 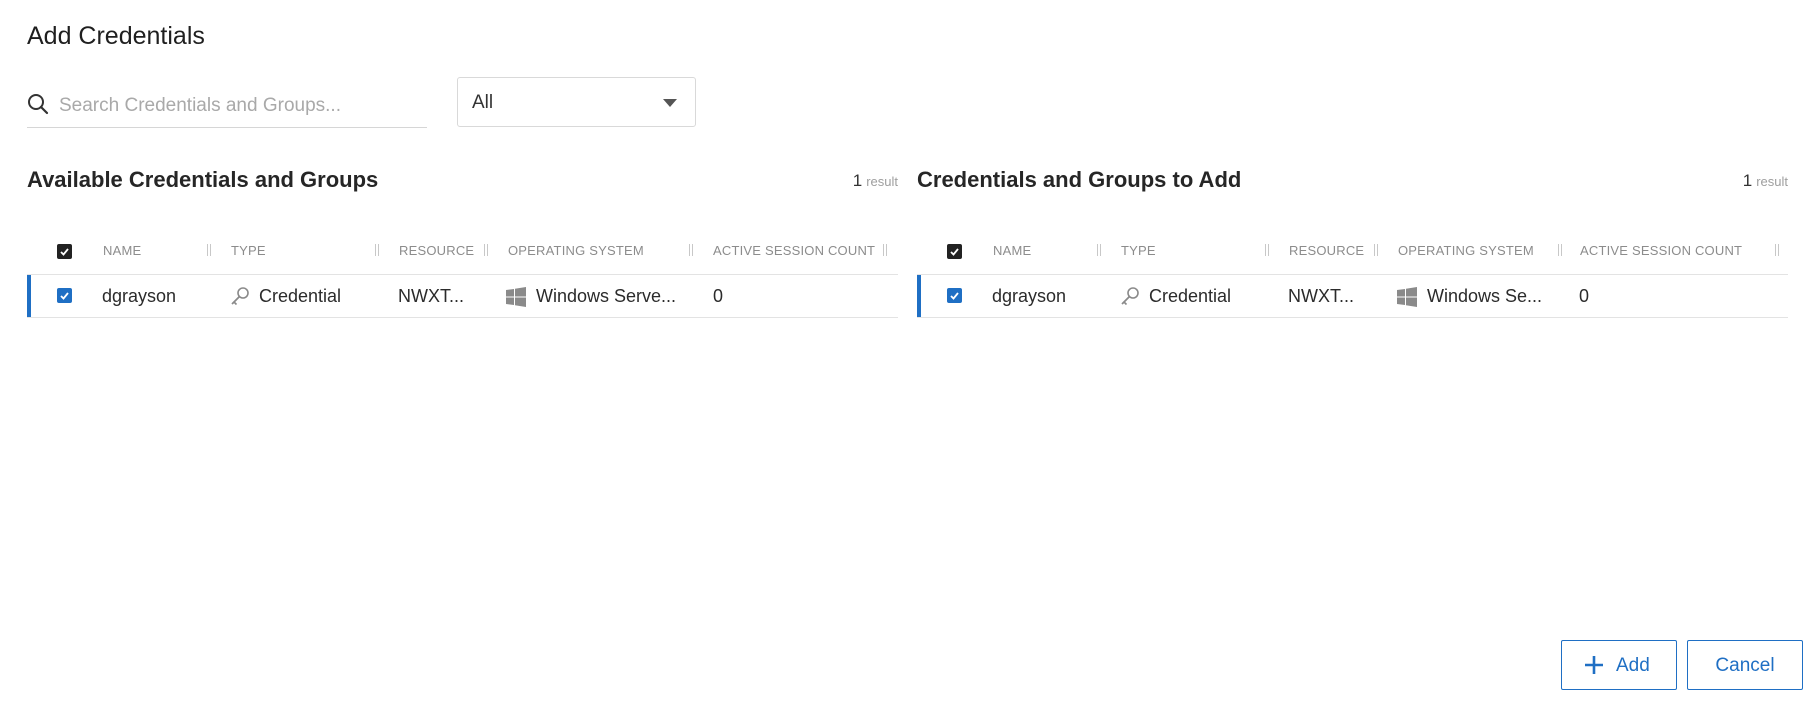 I want to click on search-icon, so click(x=38, y=104).